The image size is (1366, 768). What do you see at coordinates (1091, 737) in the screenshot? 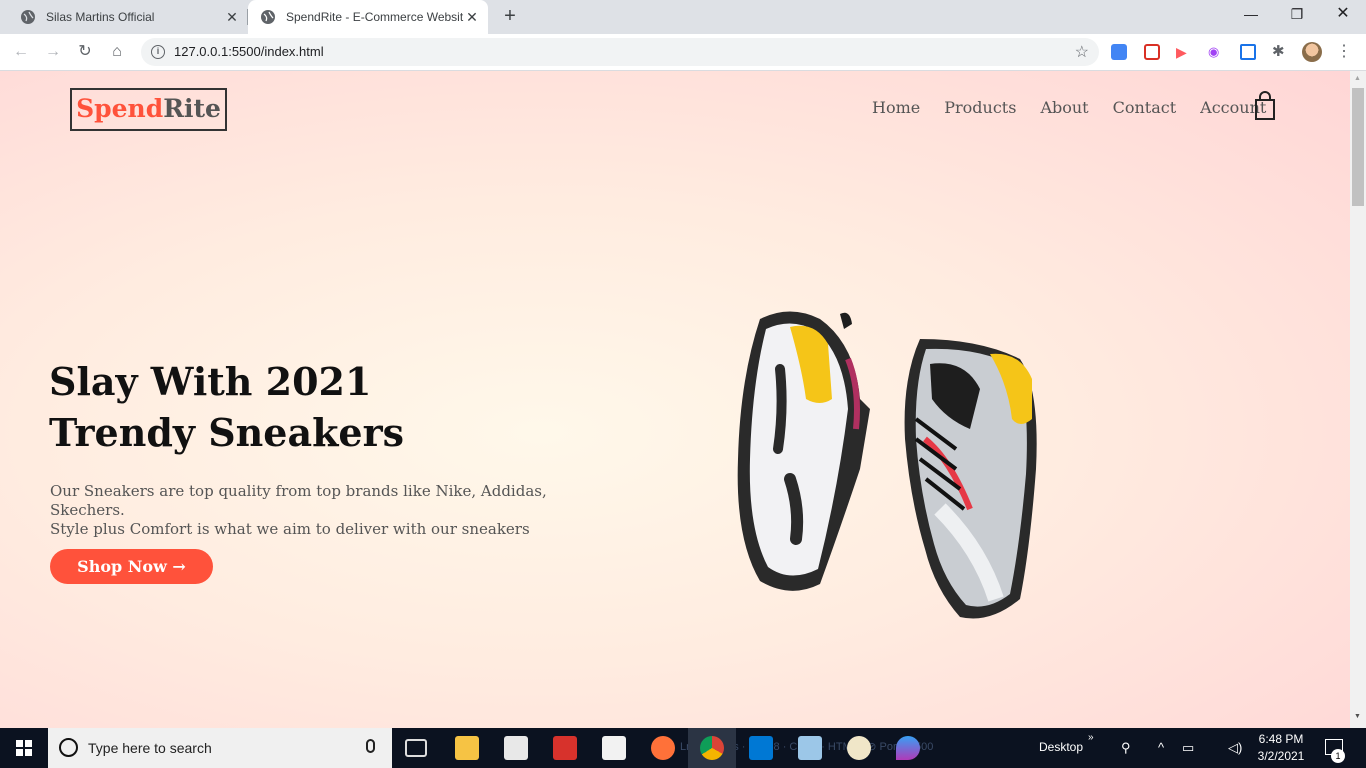
I see `chevrons-icon: »` at bounding box center [1091, 737].